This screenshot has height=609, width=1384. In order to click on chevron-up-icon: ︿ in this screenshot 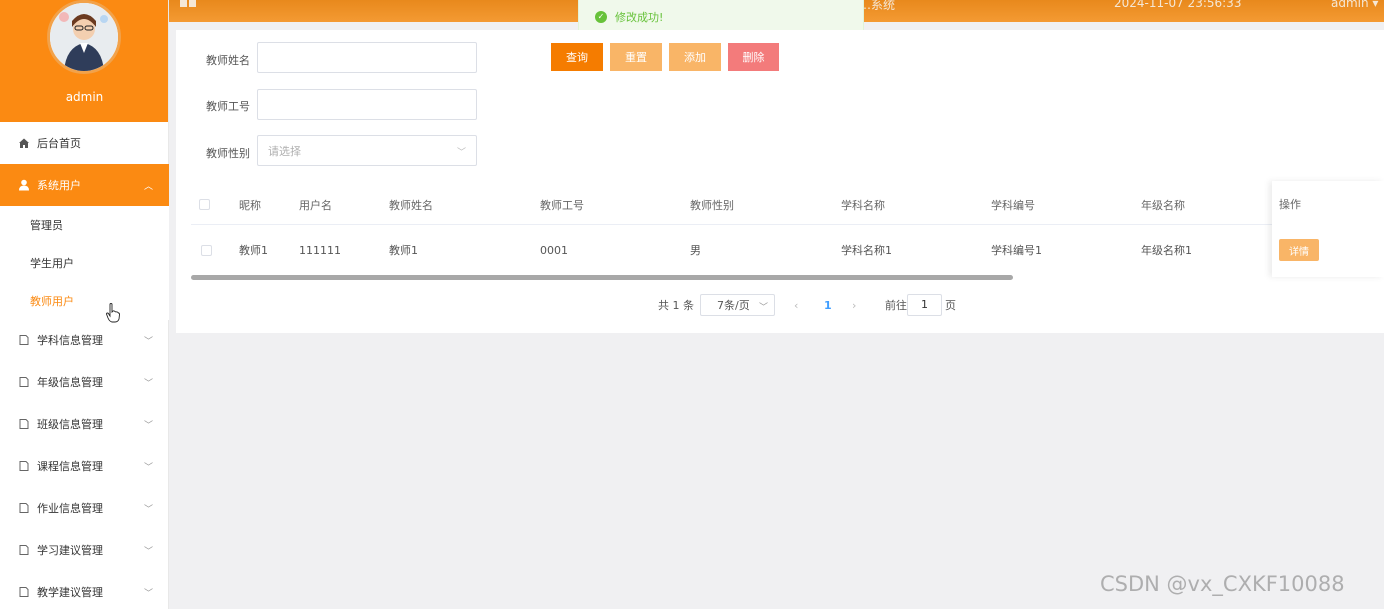, I will do `click(148, 187)`.